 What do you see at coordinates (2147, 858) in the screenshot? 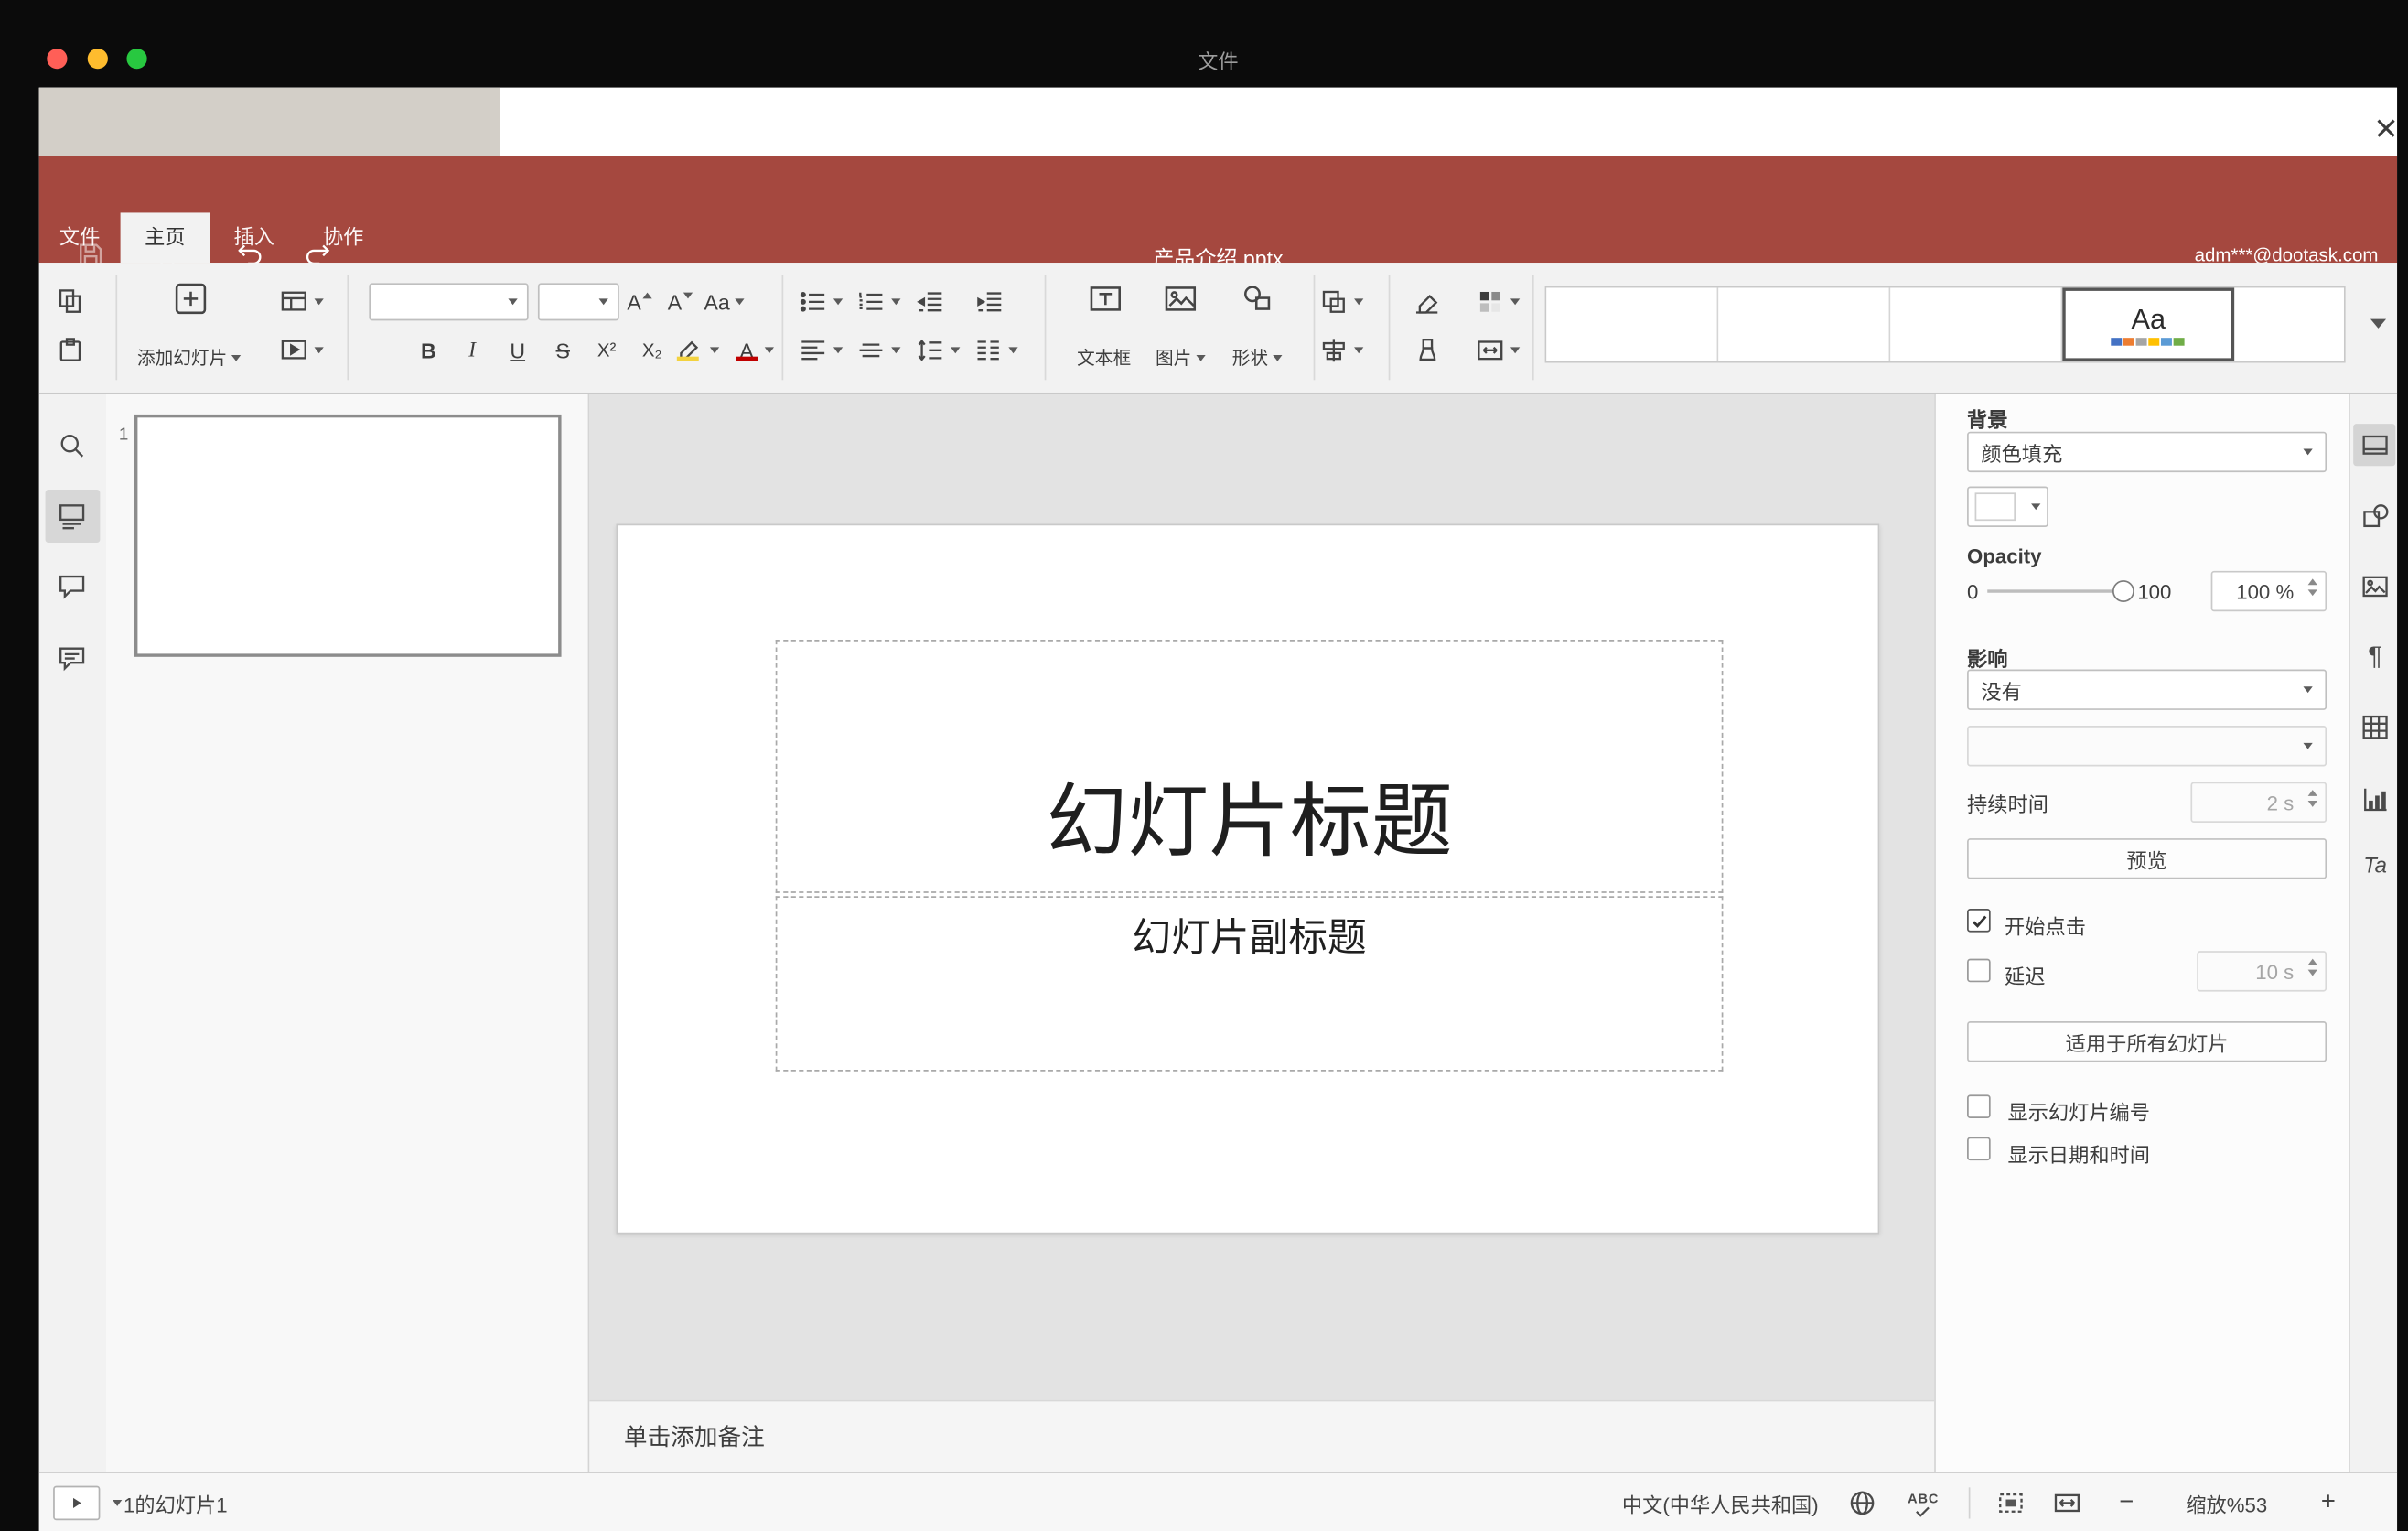
I see `preview-button: 预览` at bounding box center [2147, 858].